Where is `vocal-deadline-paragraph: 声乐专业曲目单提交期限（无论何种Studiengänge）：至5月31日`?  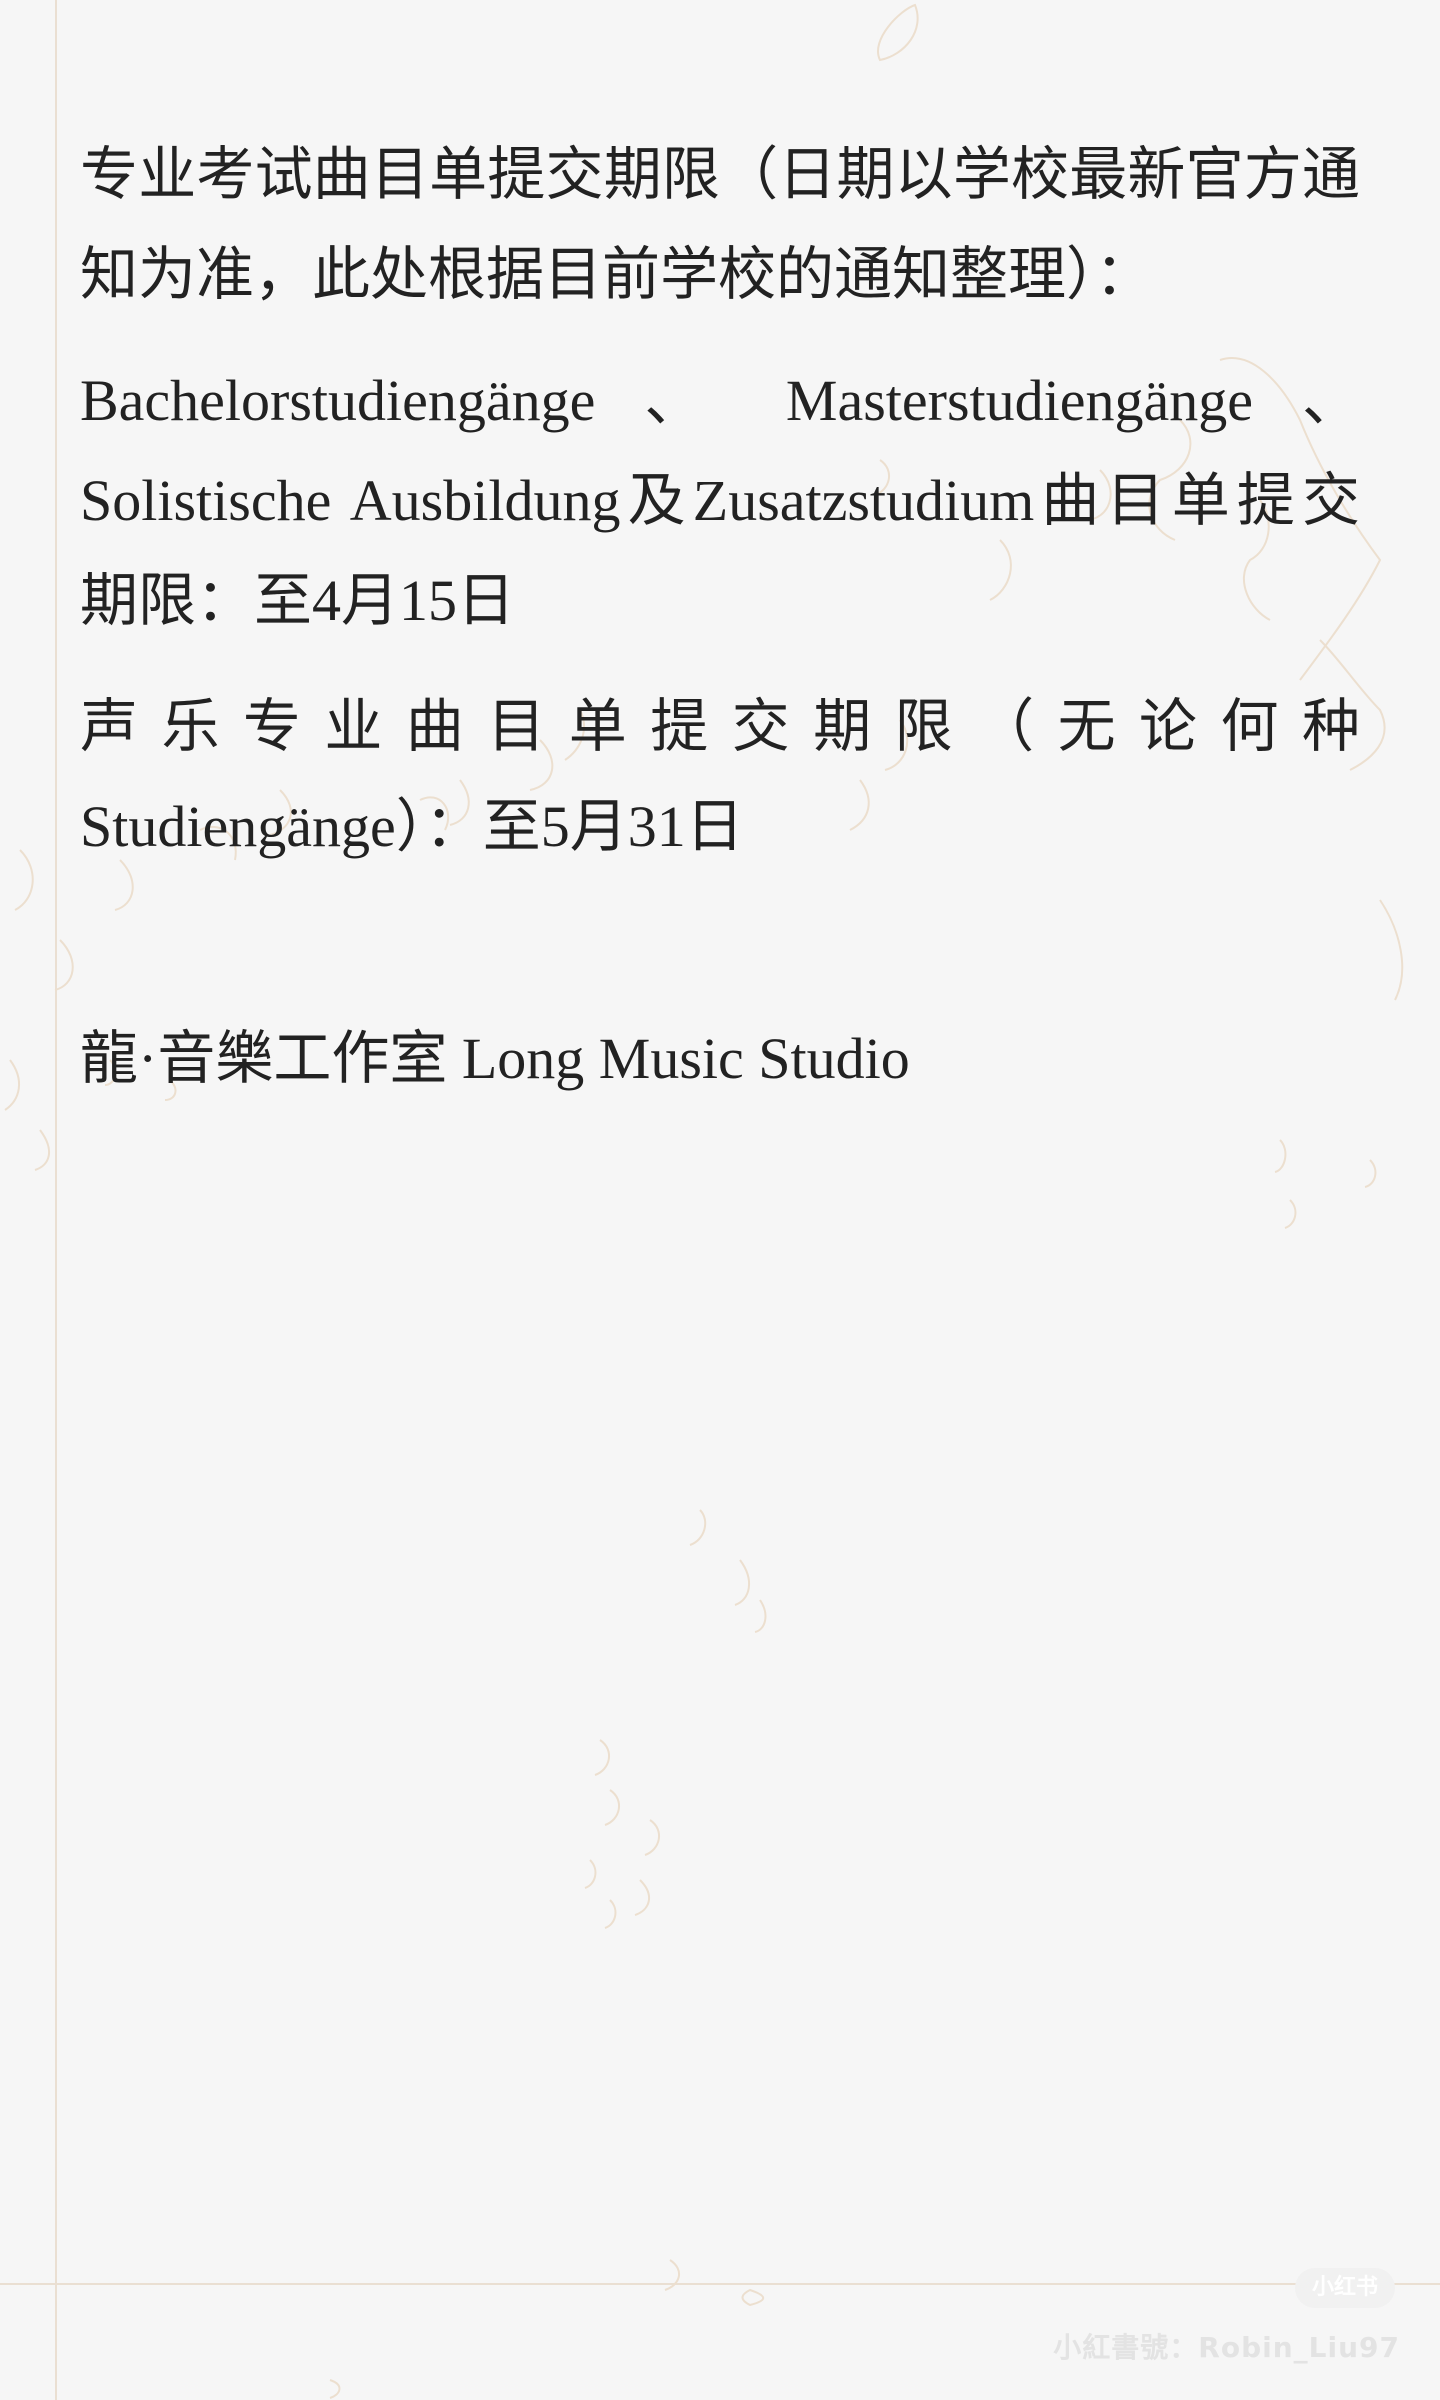
vocal-deadline-paragraph: 声乐专业曲目单提交期限（无论何种Studiengänge）：至5月31日 is located at coordinates (720, 776).